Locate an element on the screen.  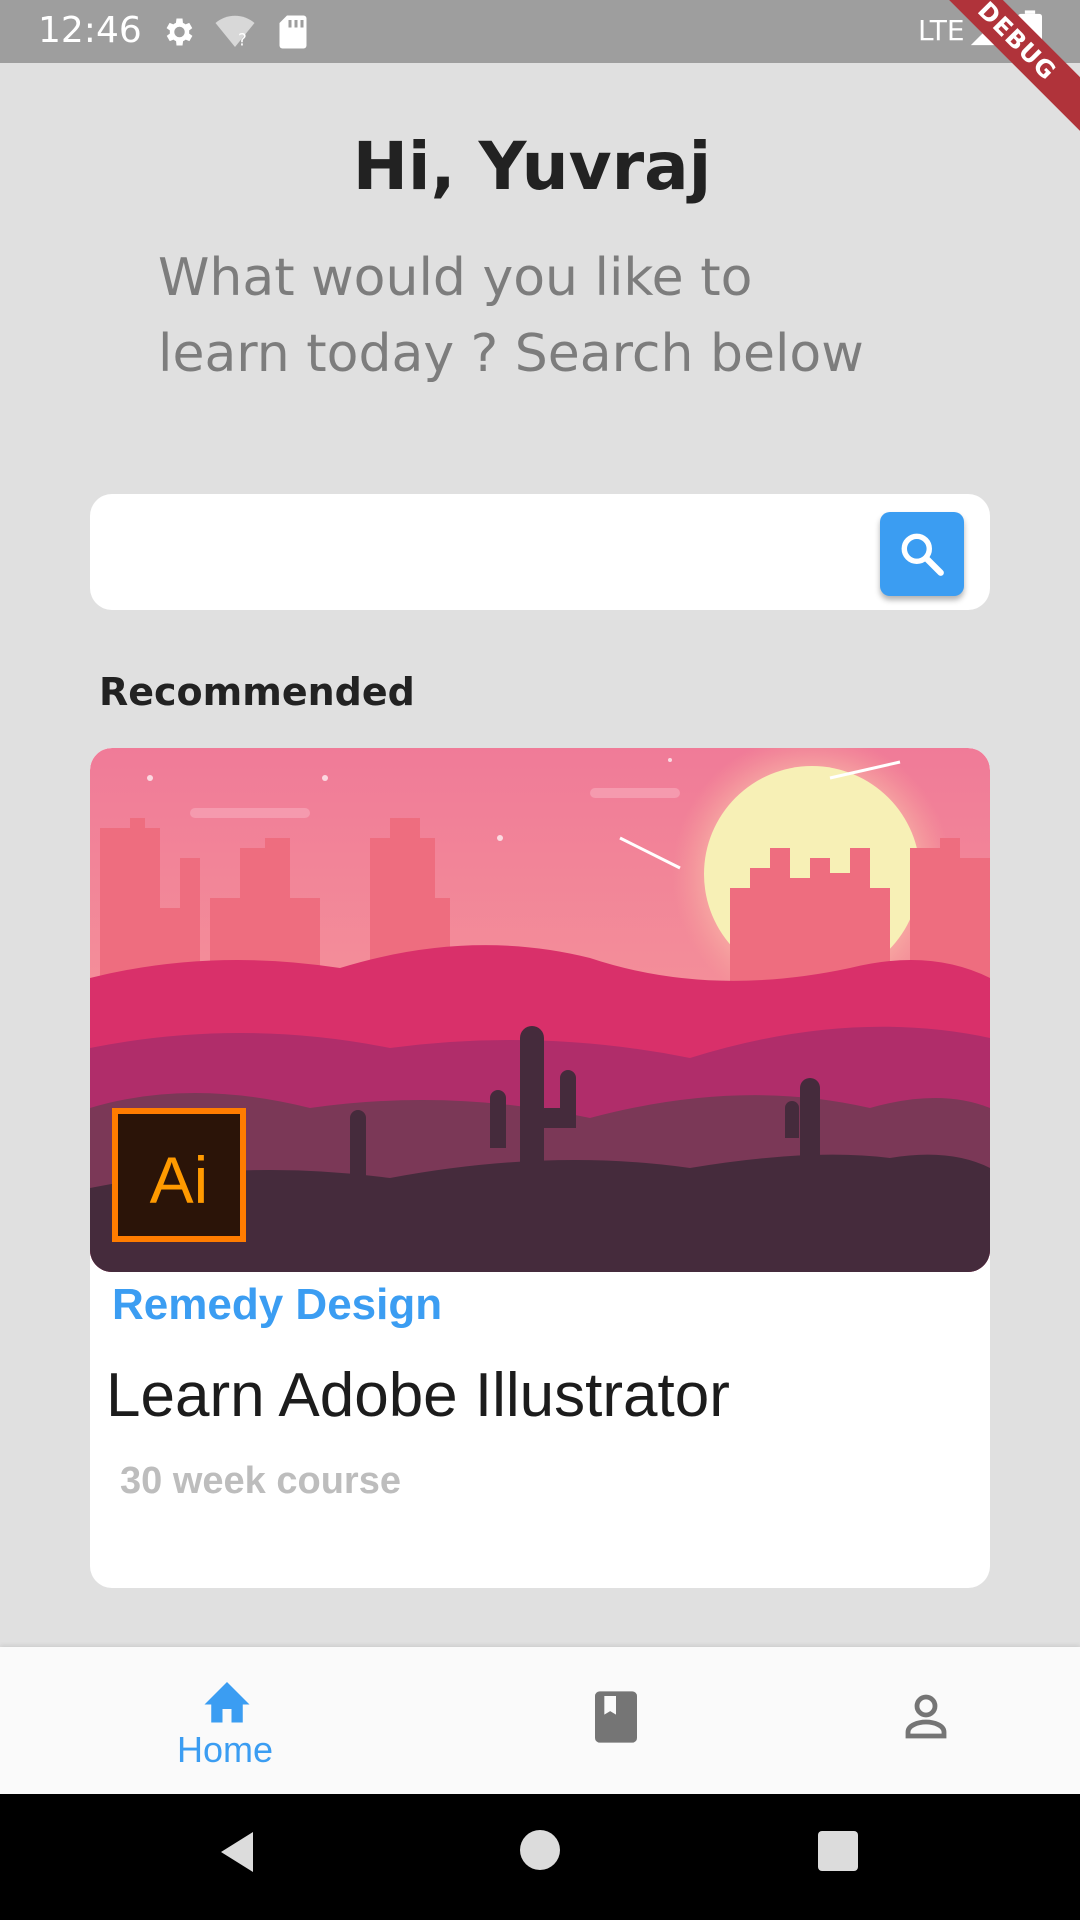
settings-icon is located at coordinates (178, 34).